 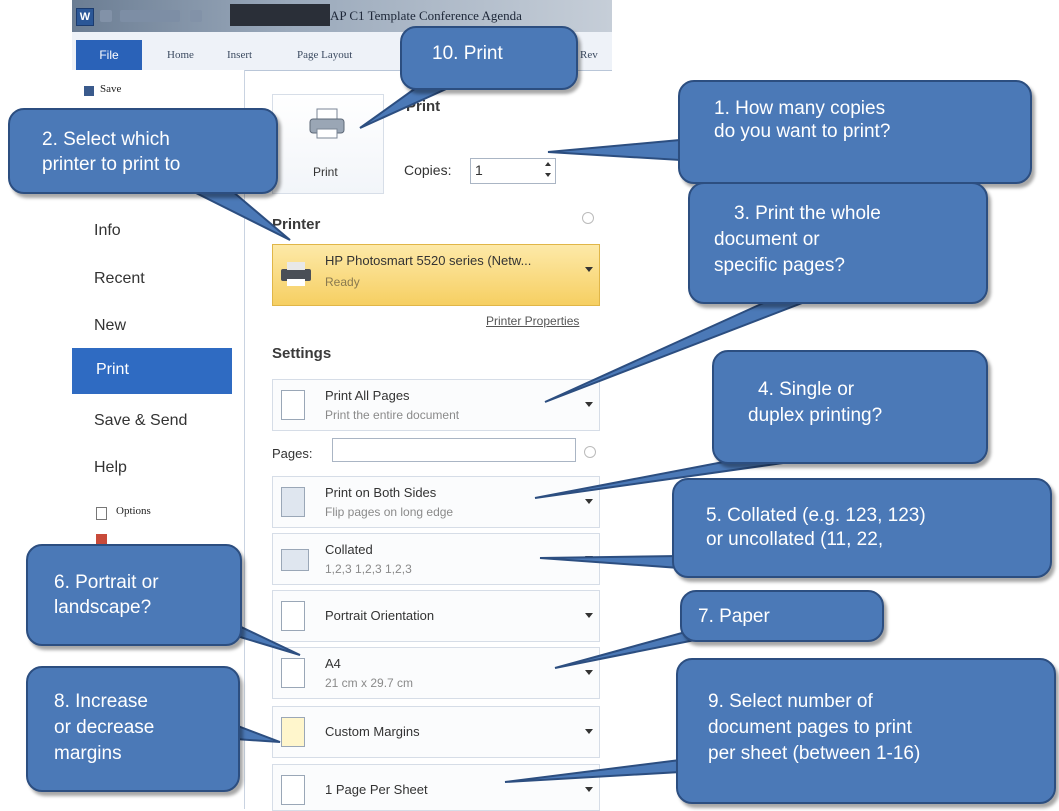 I want to click on callout-10-pointer, so click(x=407, y=106).